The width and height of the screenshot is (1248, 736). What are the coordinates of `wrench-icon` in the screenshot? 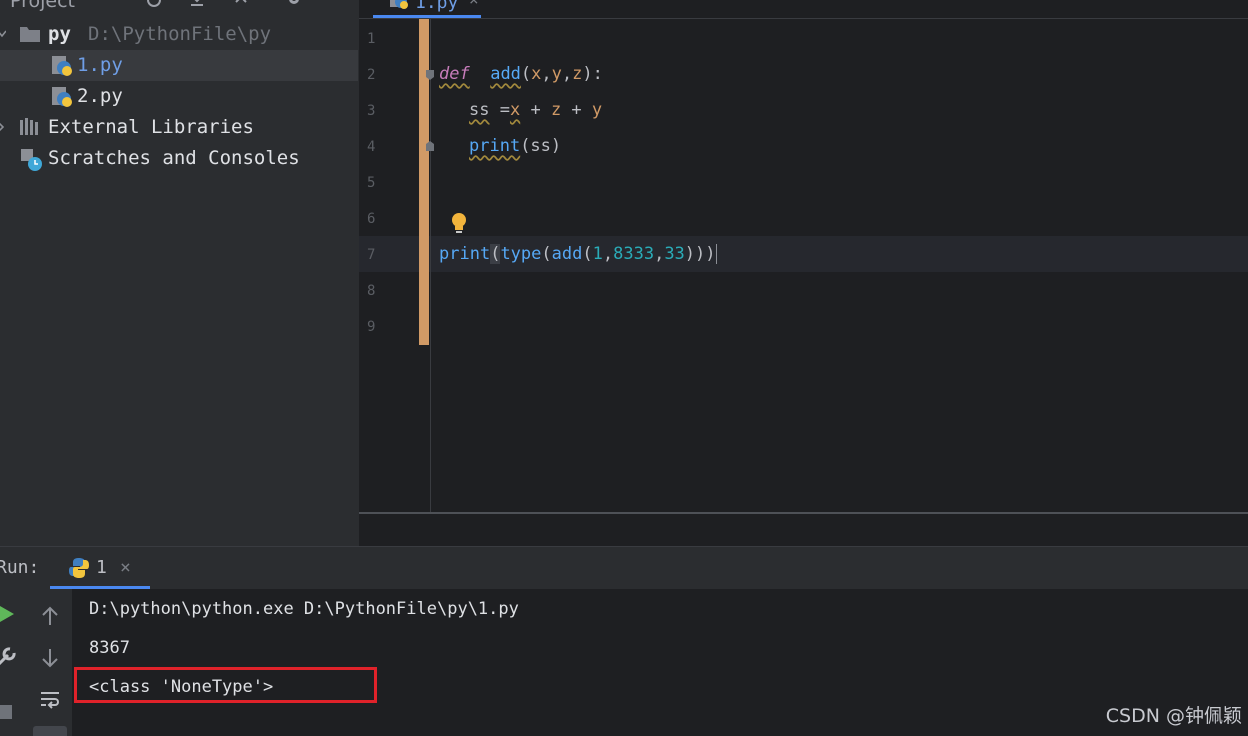 It's located at (9, 656).